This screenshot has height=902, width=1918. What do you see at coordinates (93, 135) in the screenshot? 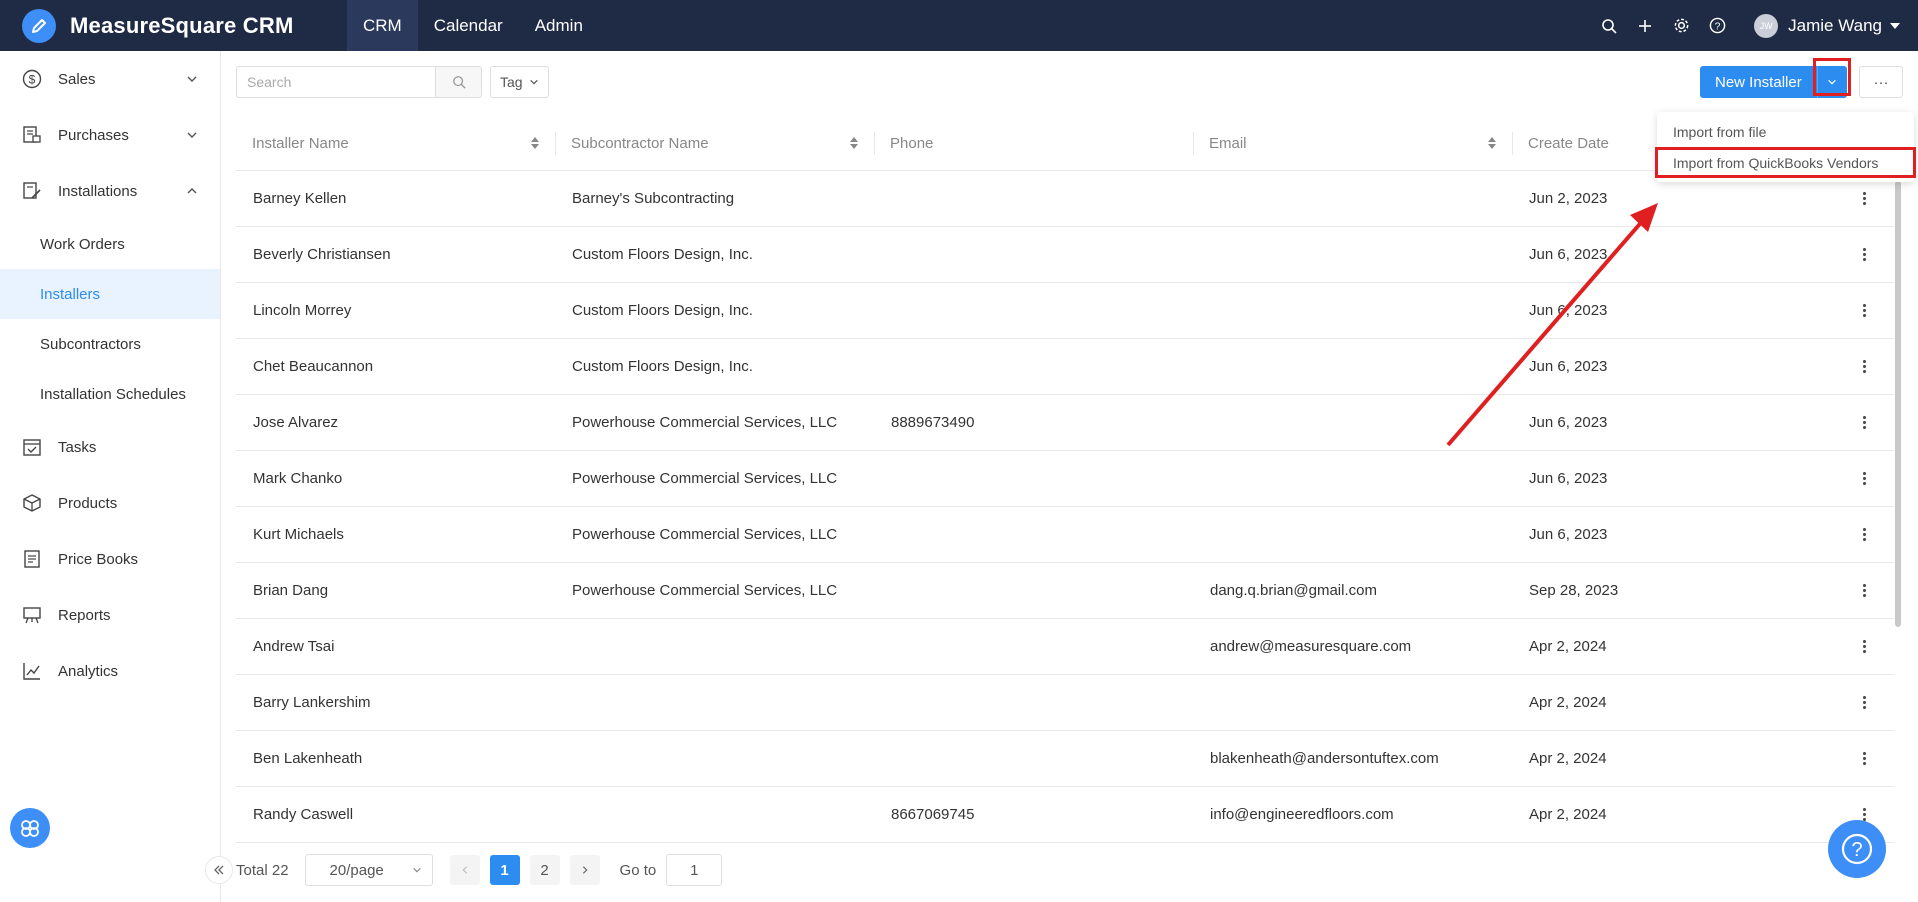
I see `sidebar-item-label: Purchases` at bounding box center [93, 135].